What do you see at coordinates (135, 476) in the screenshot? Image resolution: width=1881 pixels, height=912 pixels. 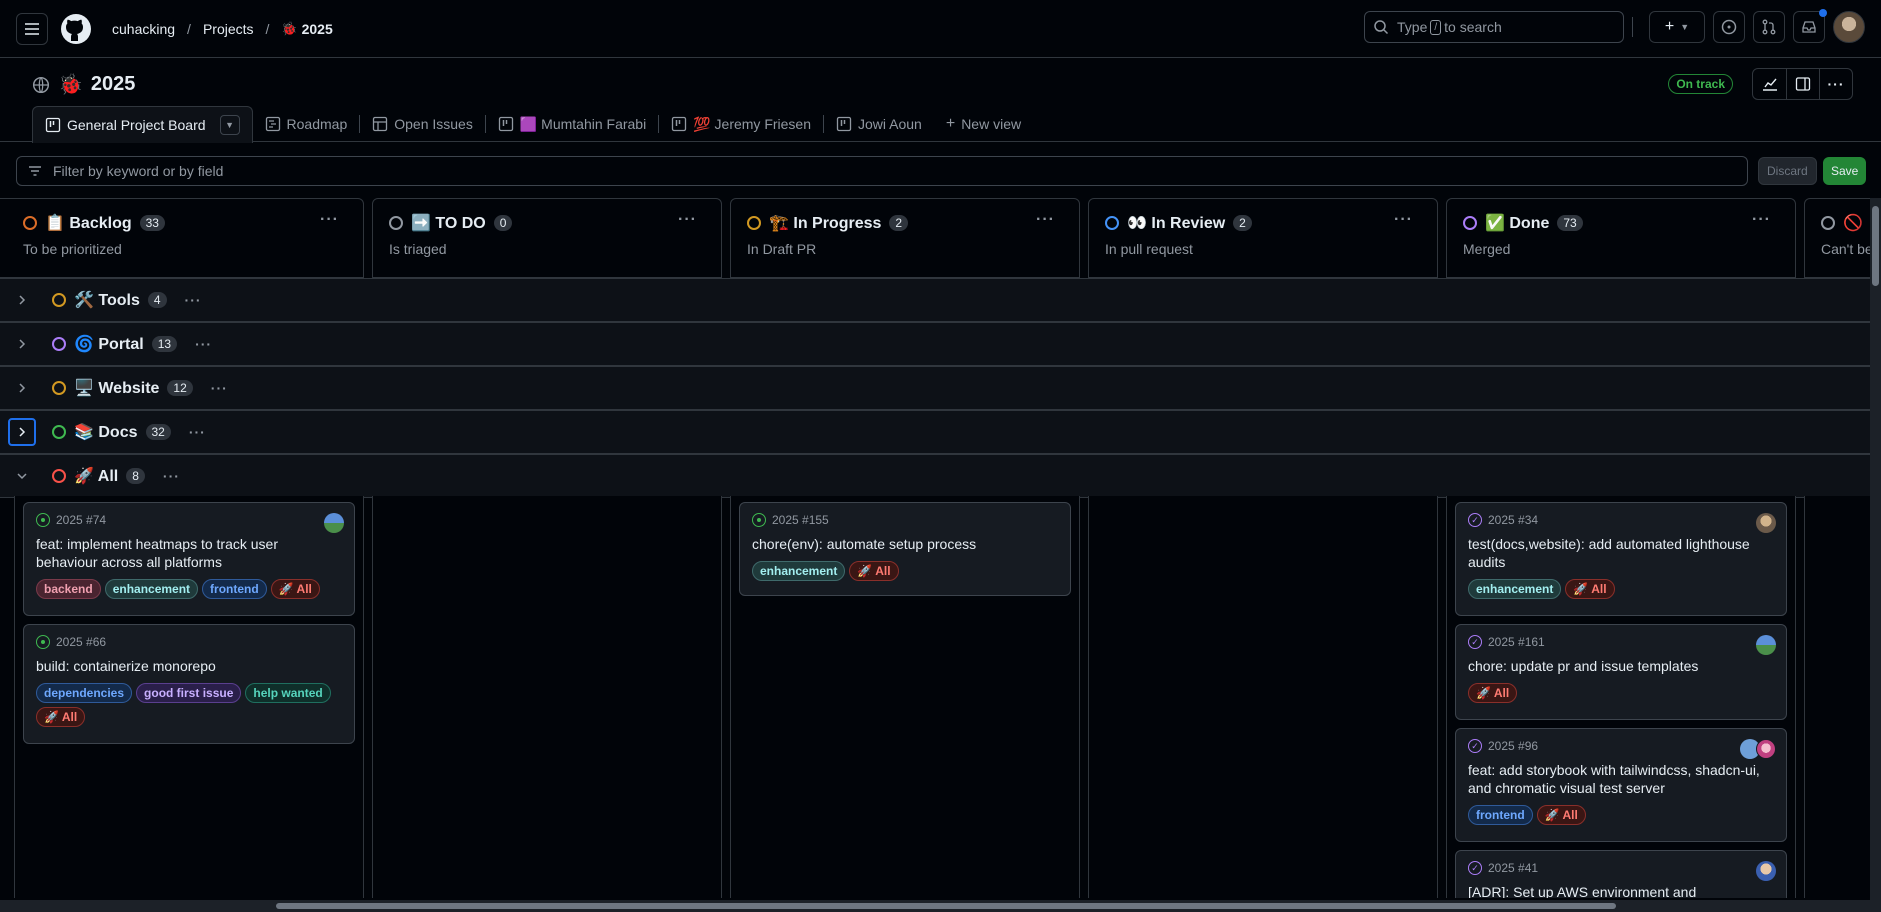 I see `group-count: 8` at bounding box center [135, 476].